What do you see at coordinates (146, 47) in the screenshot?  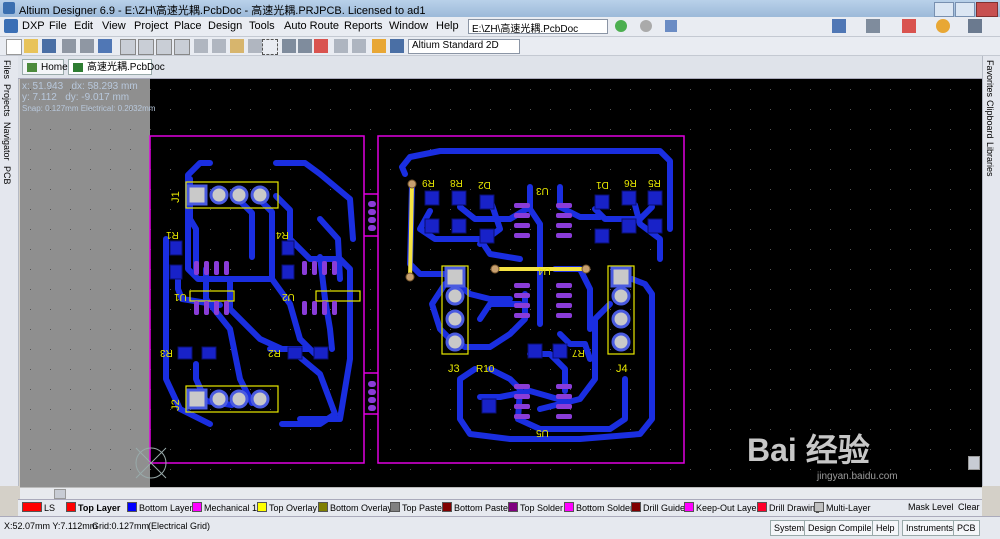 I see `zoom-area-icon` at bounding box center [146, 47].